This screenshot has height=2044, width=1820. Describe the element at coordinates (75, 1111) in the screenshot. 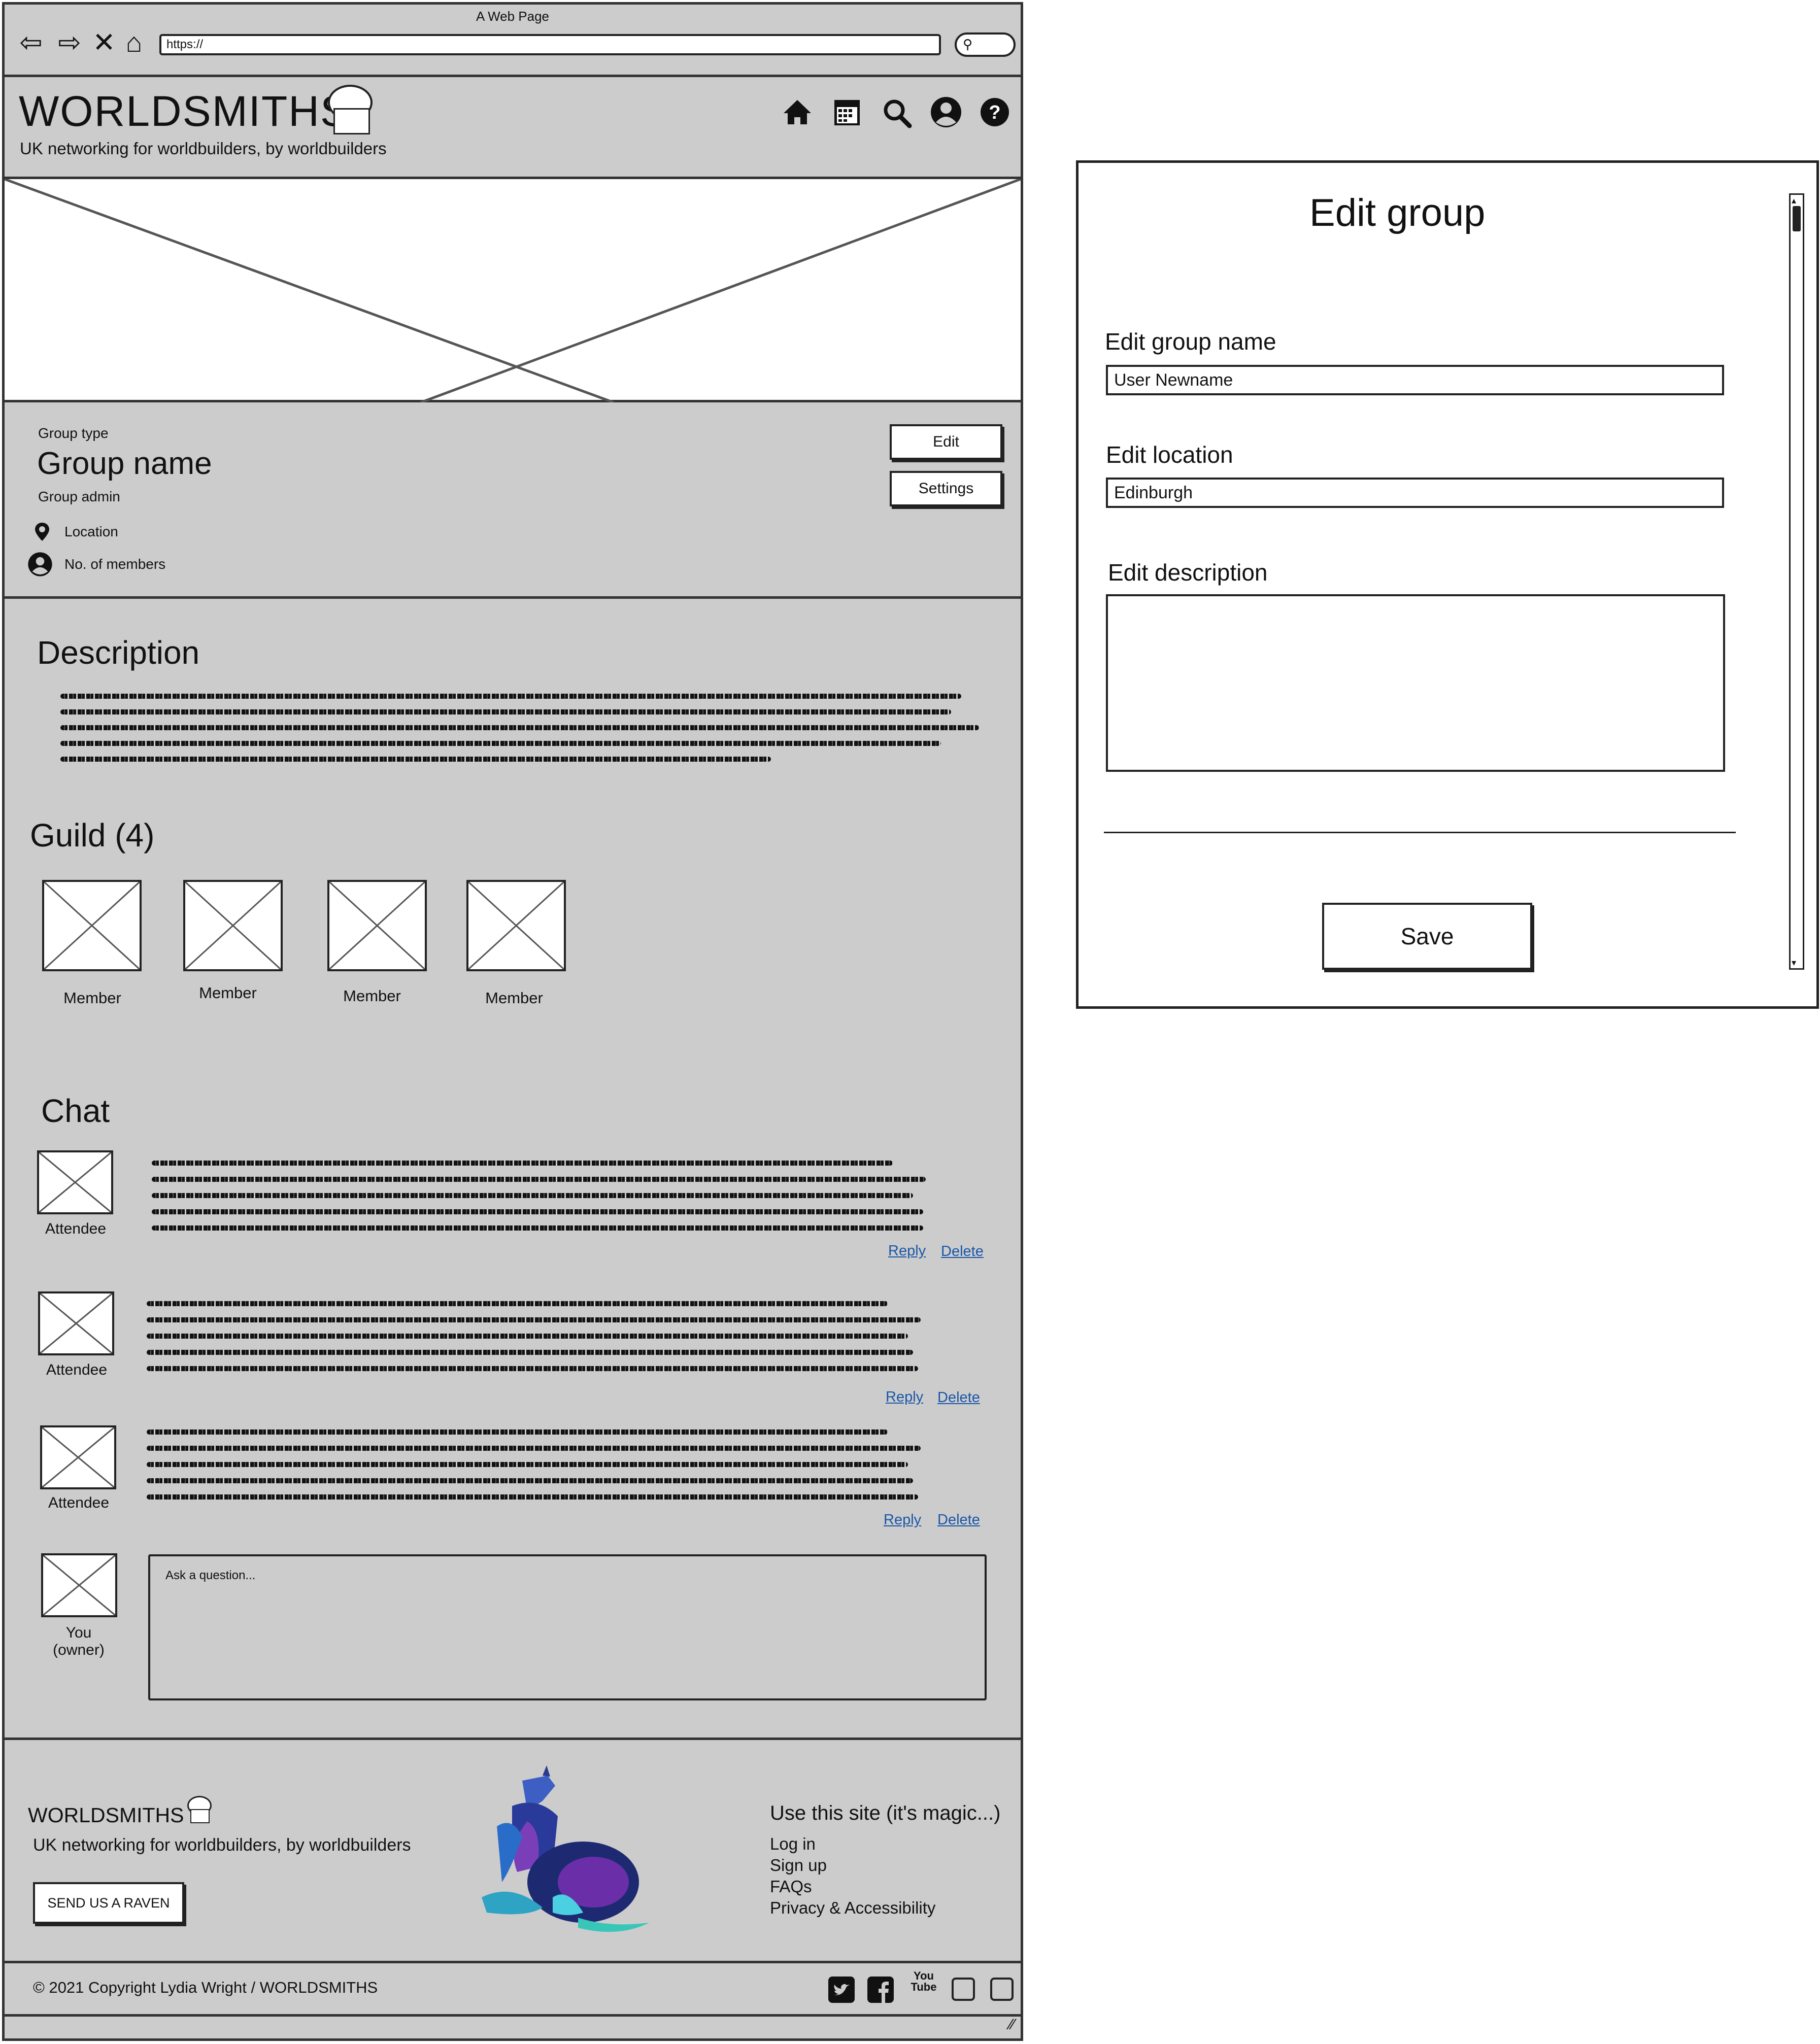

I see `chat-heading: Chat` at that location.